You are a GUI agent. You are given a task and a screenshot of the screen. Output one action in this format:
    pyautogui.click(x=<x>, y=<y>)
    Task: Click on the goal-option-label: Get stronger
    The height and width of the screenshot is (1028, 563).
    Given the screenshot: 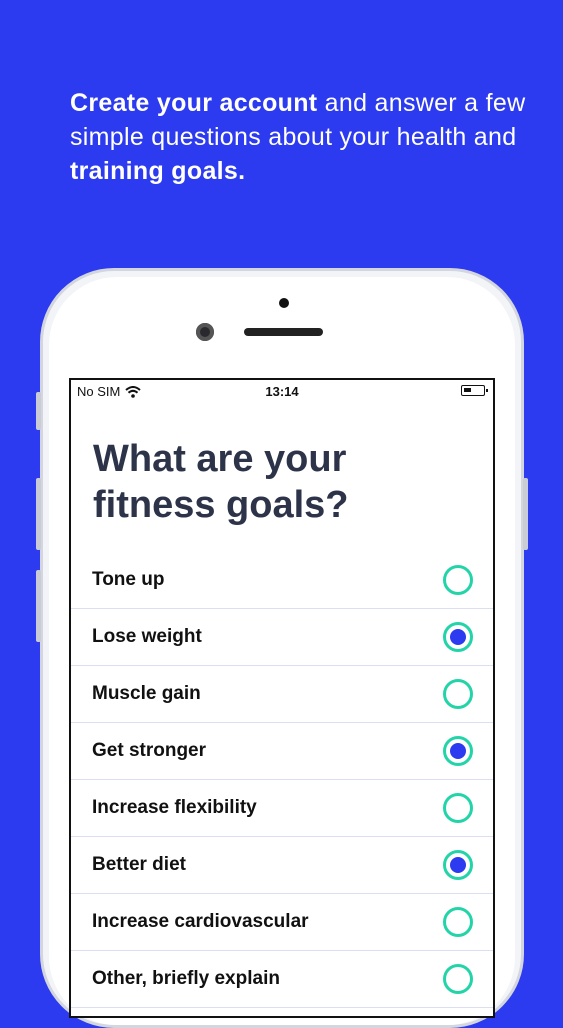 What is the action you would take?
    pyautogui.click(x=149, y=750)
    